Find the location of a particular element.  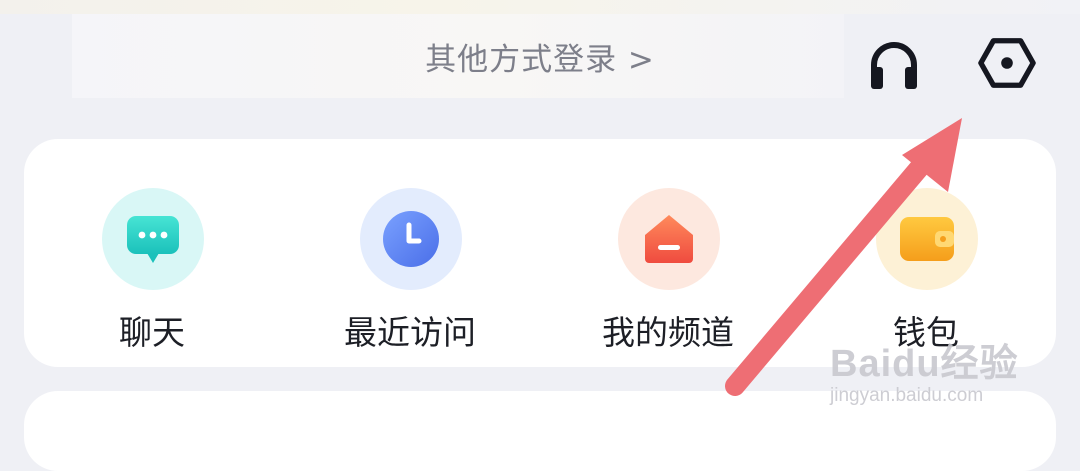

house-icon is located at coordinates (669, 239).